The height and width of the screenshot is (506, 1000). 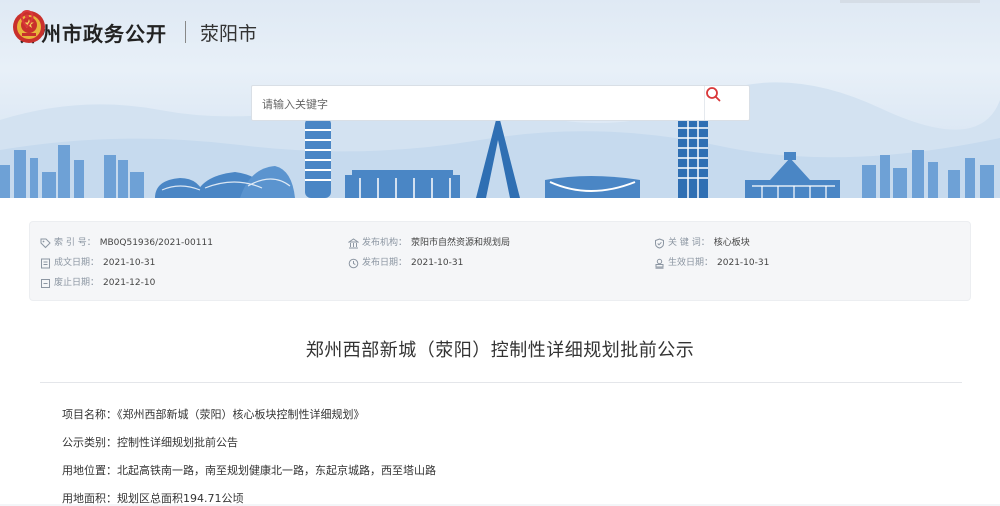 I want to click on meta-keyword-value: 核心板块, so click(x=731, y=243).